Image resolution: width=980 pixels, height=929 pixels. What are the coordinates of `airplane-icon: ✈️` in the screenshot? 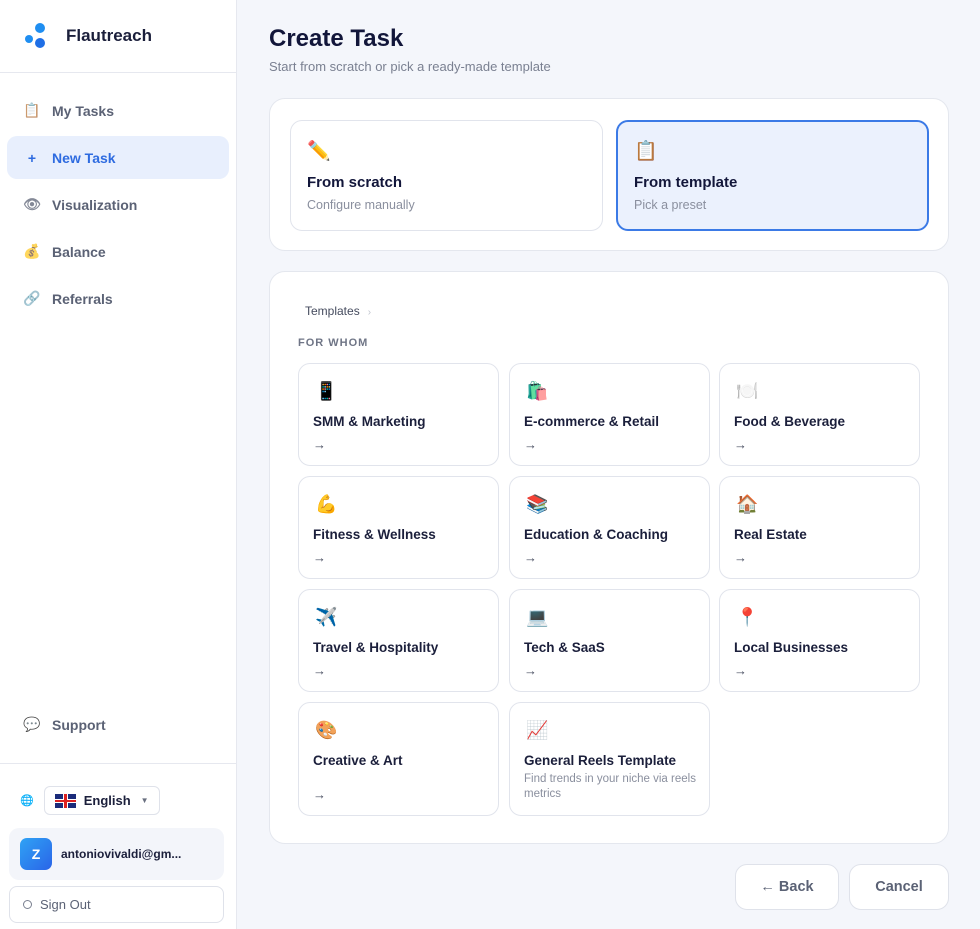 It's located at (326, 617).